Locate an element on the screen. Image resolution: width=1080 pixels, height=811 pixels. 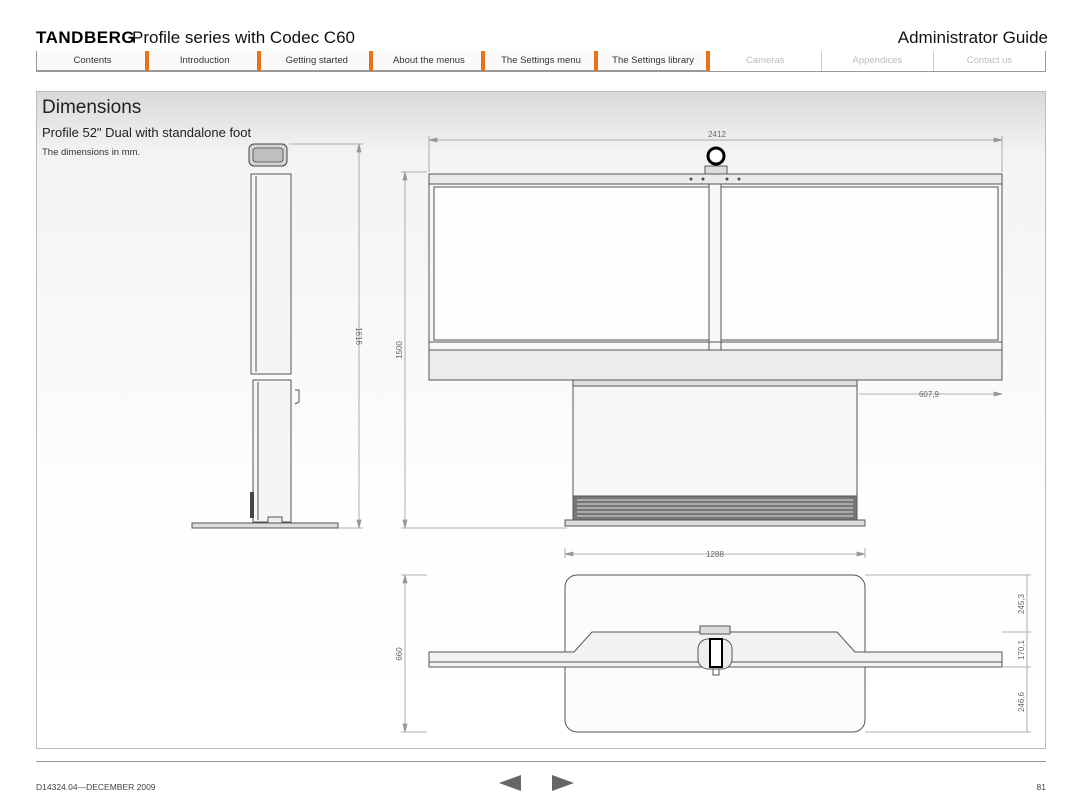
dim-foot-offset: 607,9 is located at coordinates (929, 394).